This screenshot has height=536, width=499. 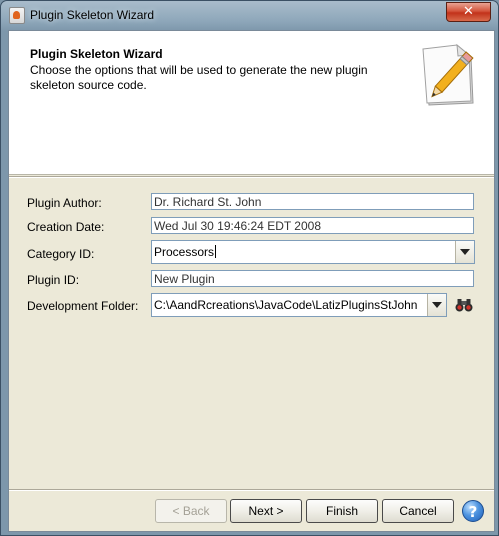 I want to click on category-id-label: Category ID:, so click(x=61, y=254).